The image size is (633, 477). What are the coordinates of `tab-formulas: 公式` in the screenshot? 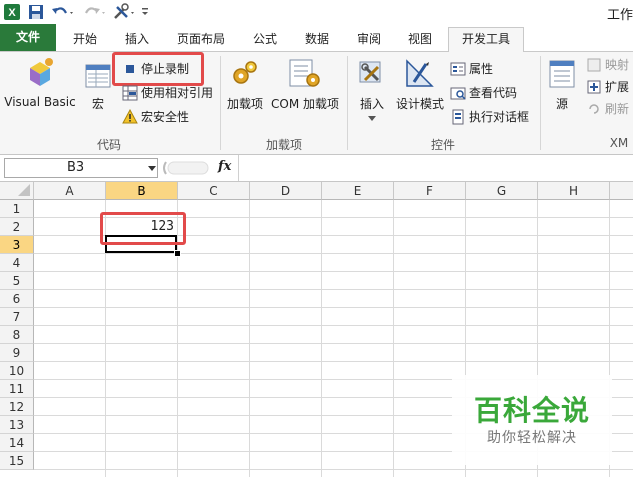 It's located at (265, 39).